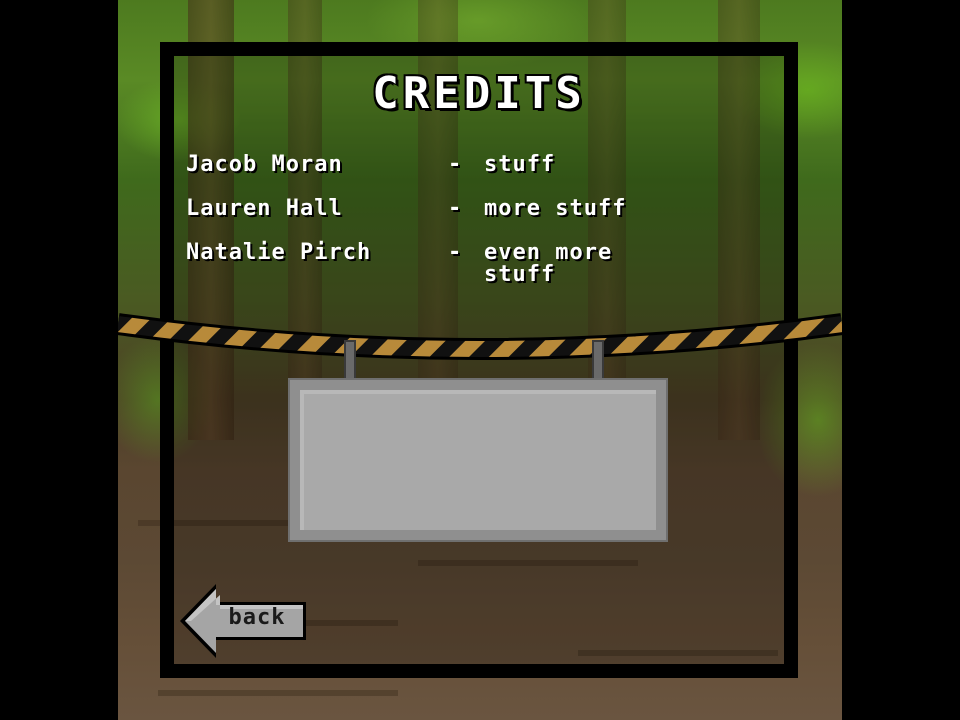  What do you see at coordinates (264, 208) in the screenshot?
I see `credit-name: Lauren Hall` at bounding box center [264, 208].